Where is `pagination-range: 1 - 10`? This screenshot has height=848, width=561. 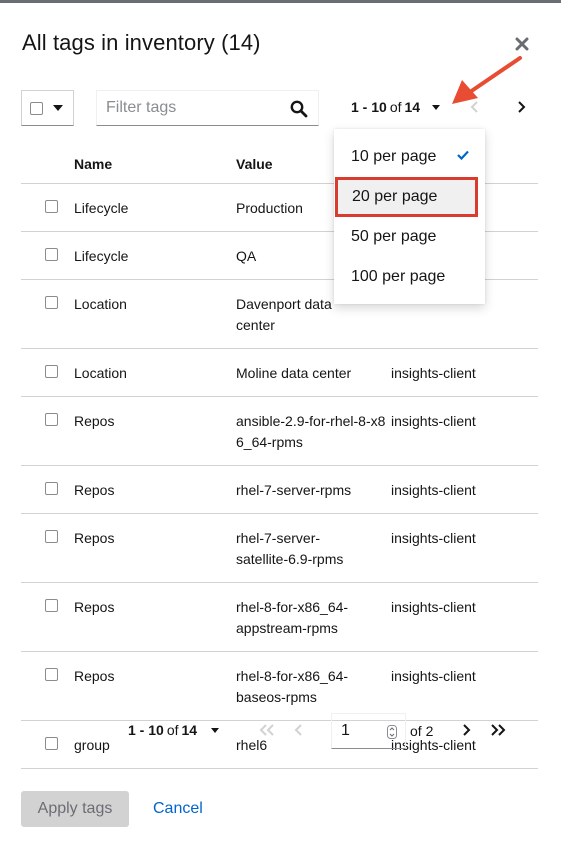 pagination-range: 1 - 10 is located at coordinates (369, 107).